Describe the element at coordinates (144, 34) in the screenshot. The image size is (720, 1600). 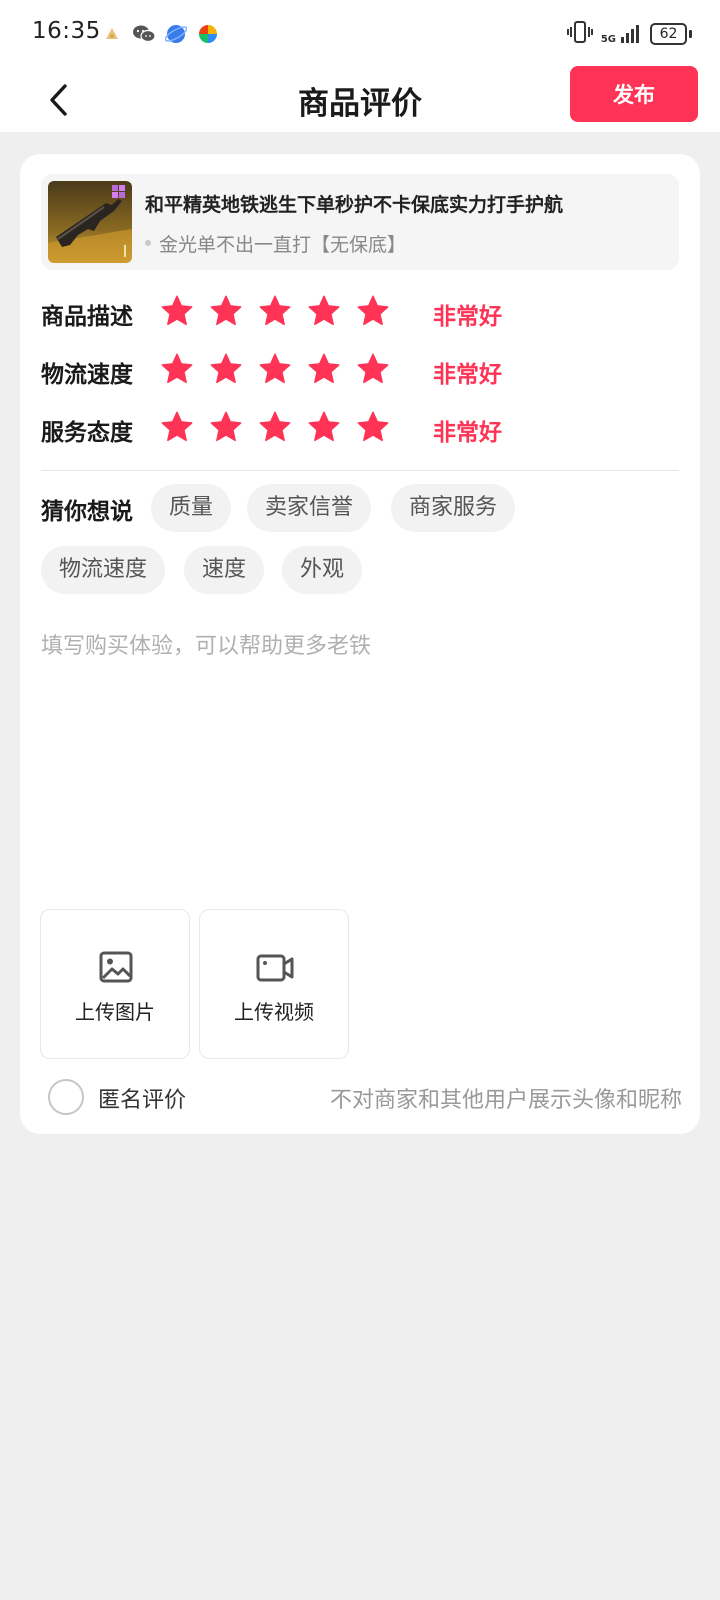
I see `wechat-icon` at that location.